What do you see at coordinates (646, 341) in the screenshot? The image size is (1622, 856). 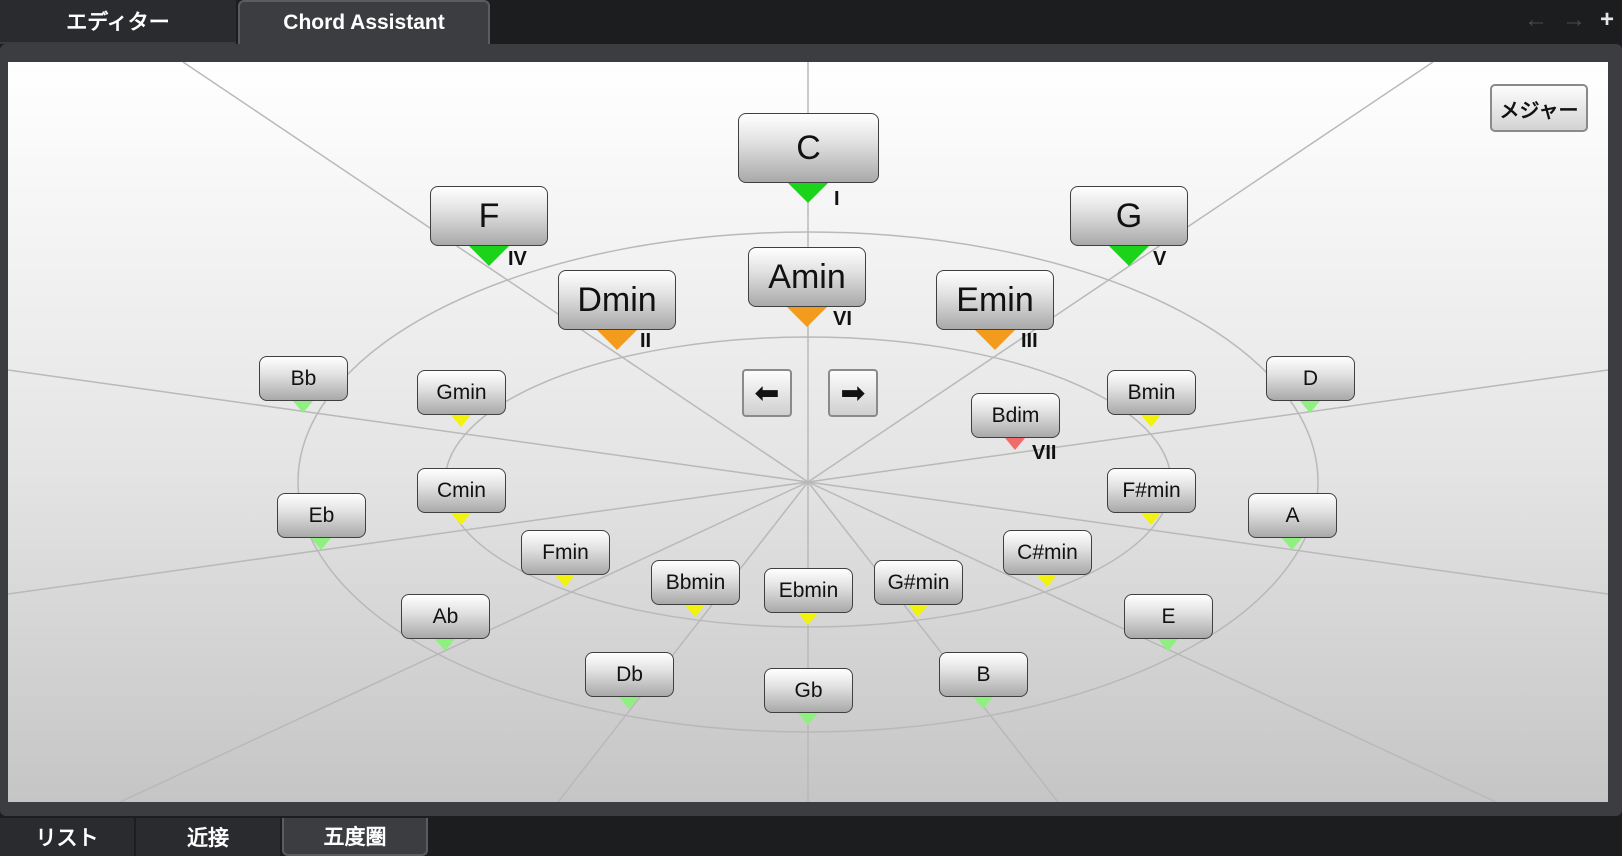 I see `degree-label-ii: II` at bounding box center [646, 341].